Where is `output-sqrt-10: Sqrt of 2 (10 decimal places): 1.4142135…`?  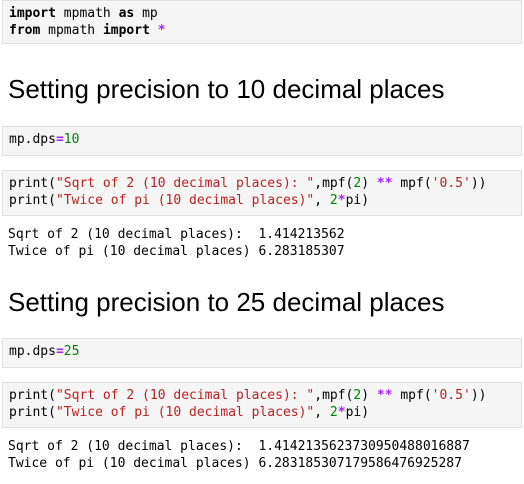 output-sqrt-10: Sqrt of 2 (10 decimal places): 1.4142135… is located at coordinates (176, 234).